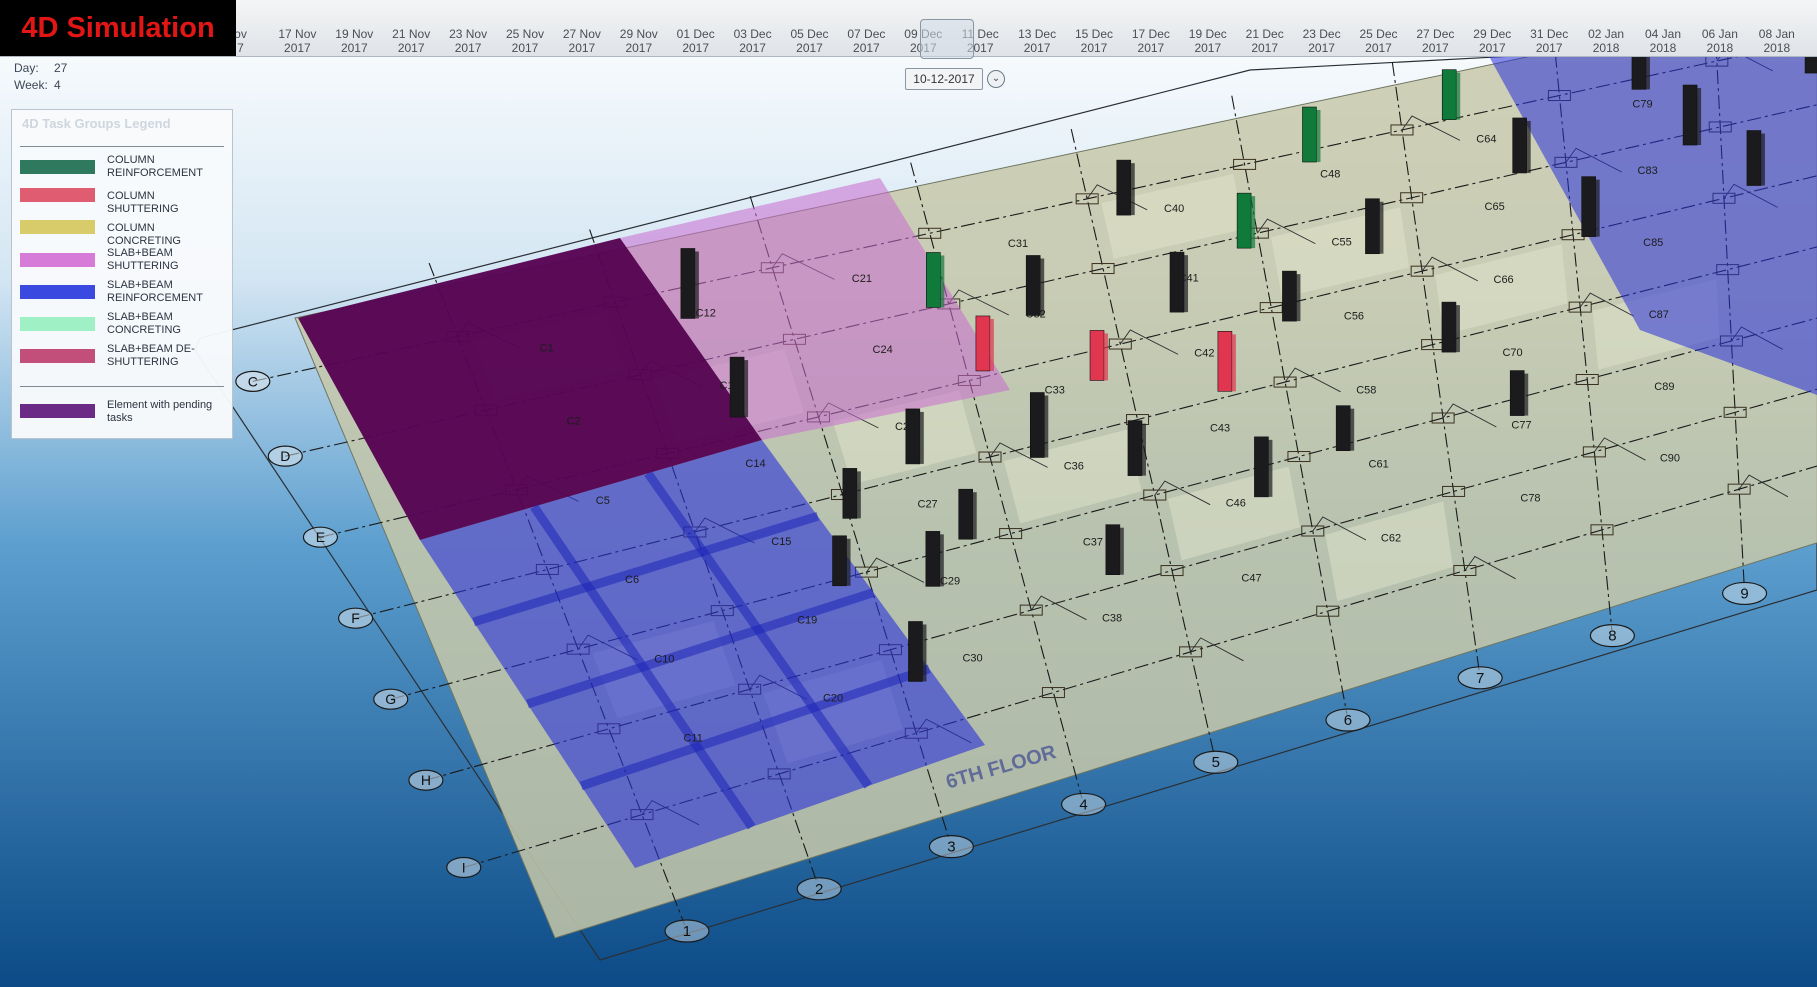 This screenshot has height=987, width=1817. Describe the element at coordinates (122, 386) in the screenshot. I see `legend-divider` at that location.